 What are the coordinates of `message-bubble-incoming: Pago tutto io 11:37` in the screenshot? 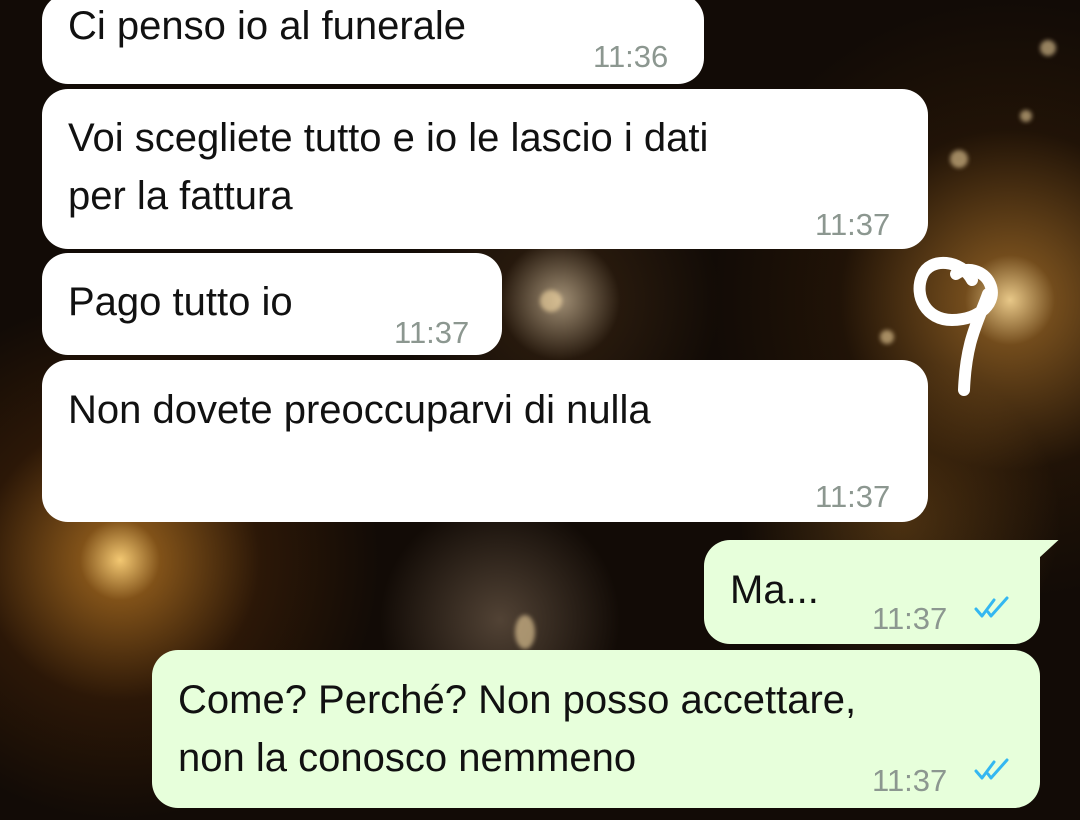 It's located at (272, 304).